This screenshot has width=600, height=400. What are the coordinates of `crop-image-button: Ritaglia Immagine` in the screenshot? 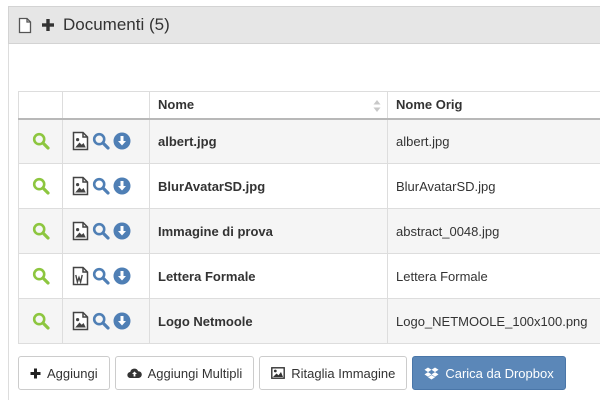 It's located at (333, 373).